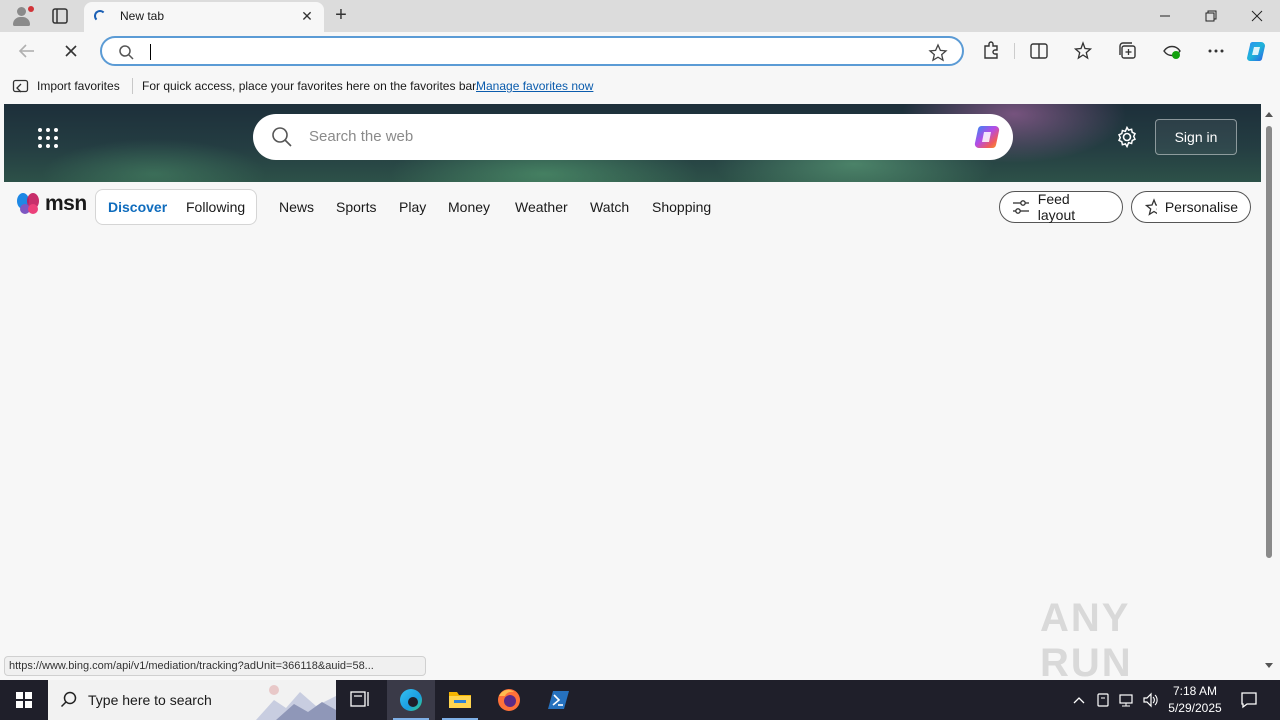 Image resolution: width=1280 pixels, height=720 pixels. Describe the element at coordinates (1086, 640) in the screenshot. I see `anyrun-watermark: ANY RUN` at that location.